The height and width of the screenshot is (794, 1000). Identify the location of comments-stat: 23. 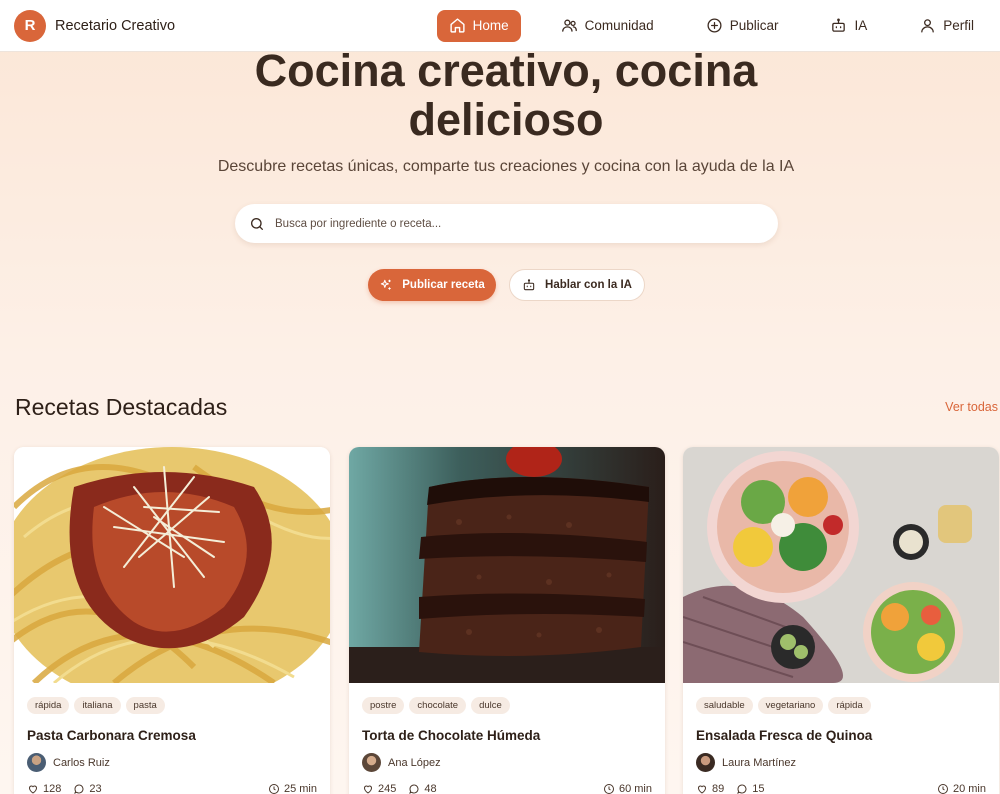
(87, 788).